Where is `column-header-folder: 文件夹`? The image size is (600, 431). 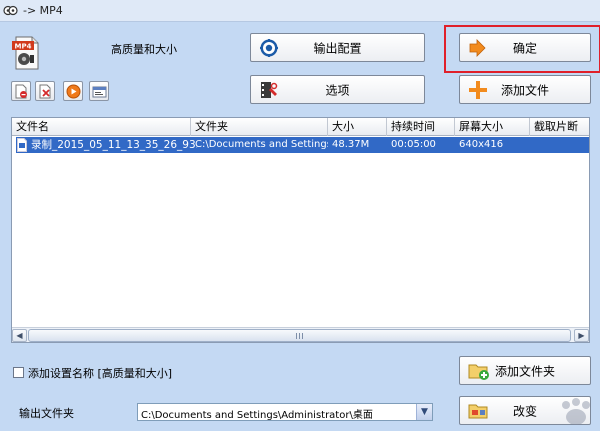
column-header-folder: 文件夹 is located at coordinates (259, 127).